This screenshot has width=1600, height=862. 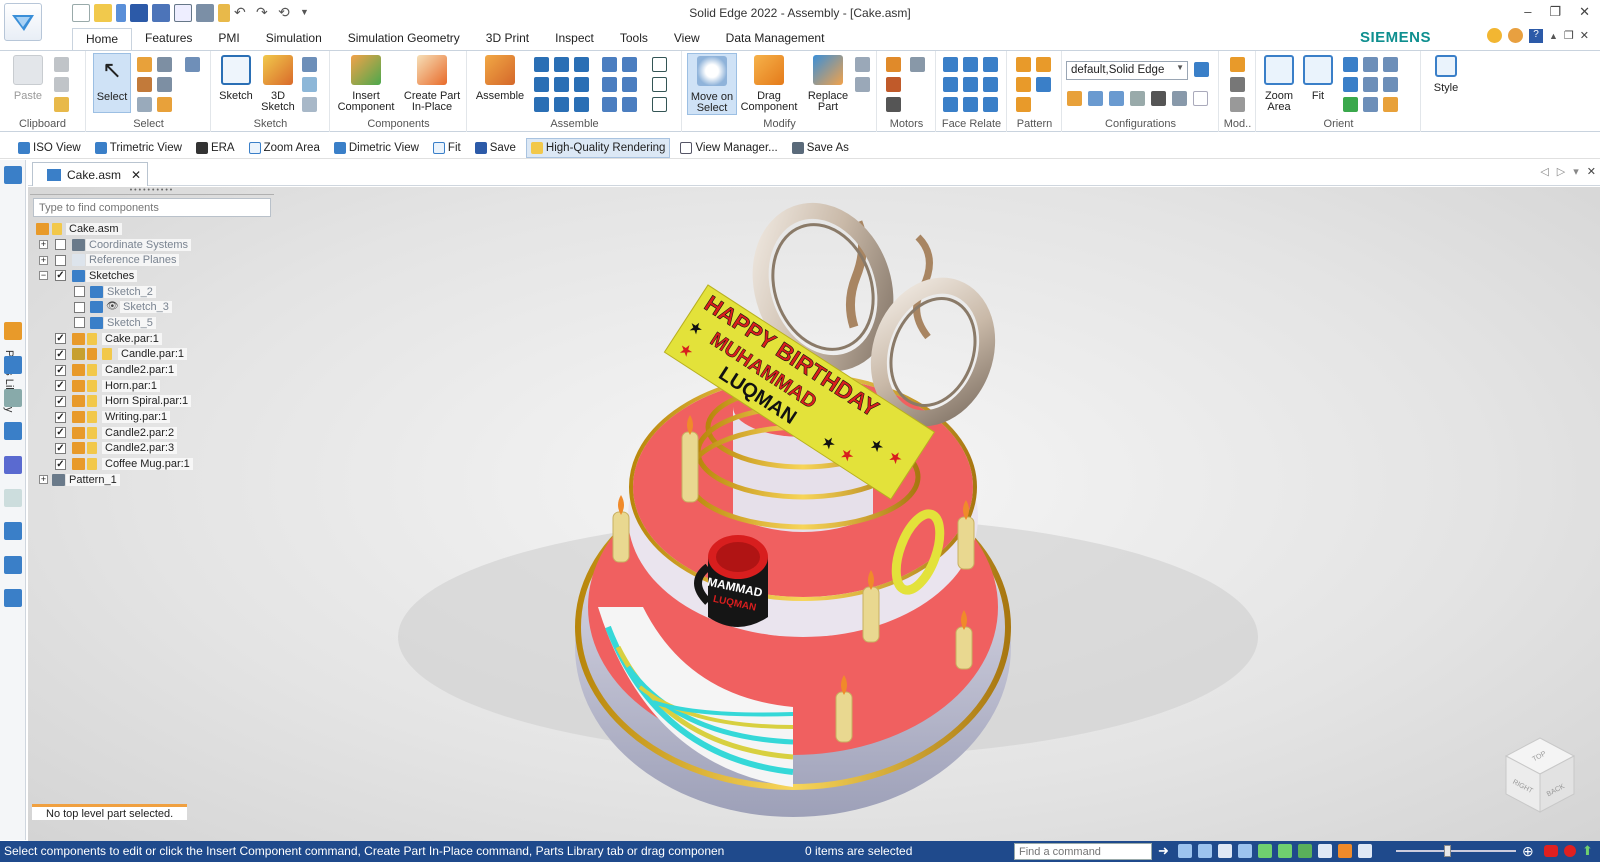 I want to click on face-relate-7-icon, so click(x=950, y=104).